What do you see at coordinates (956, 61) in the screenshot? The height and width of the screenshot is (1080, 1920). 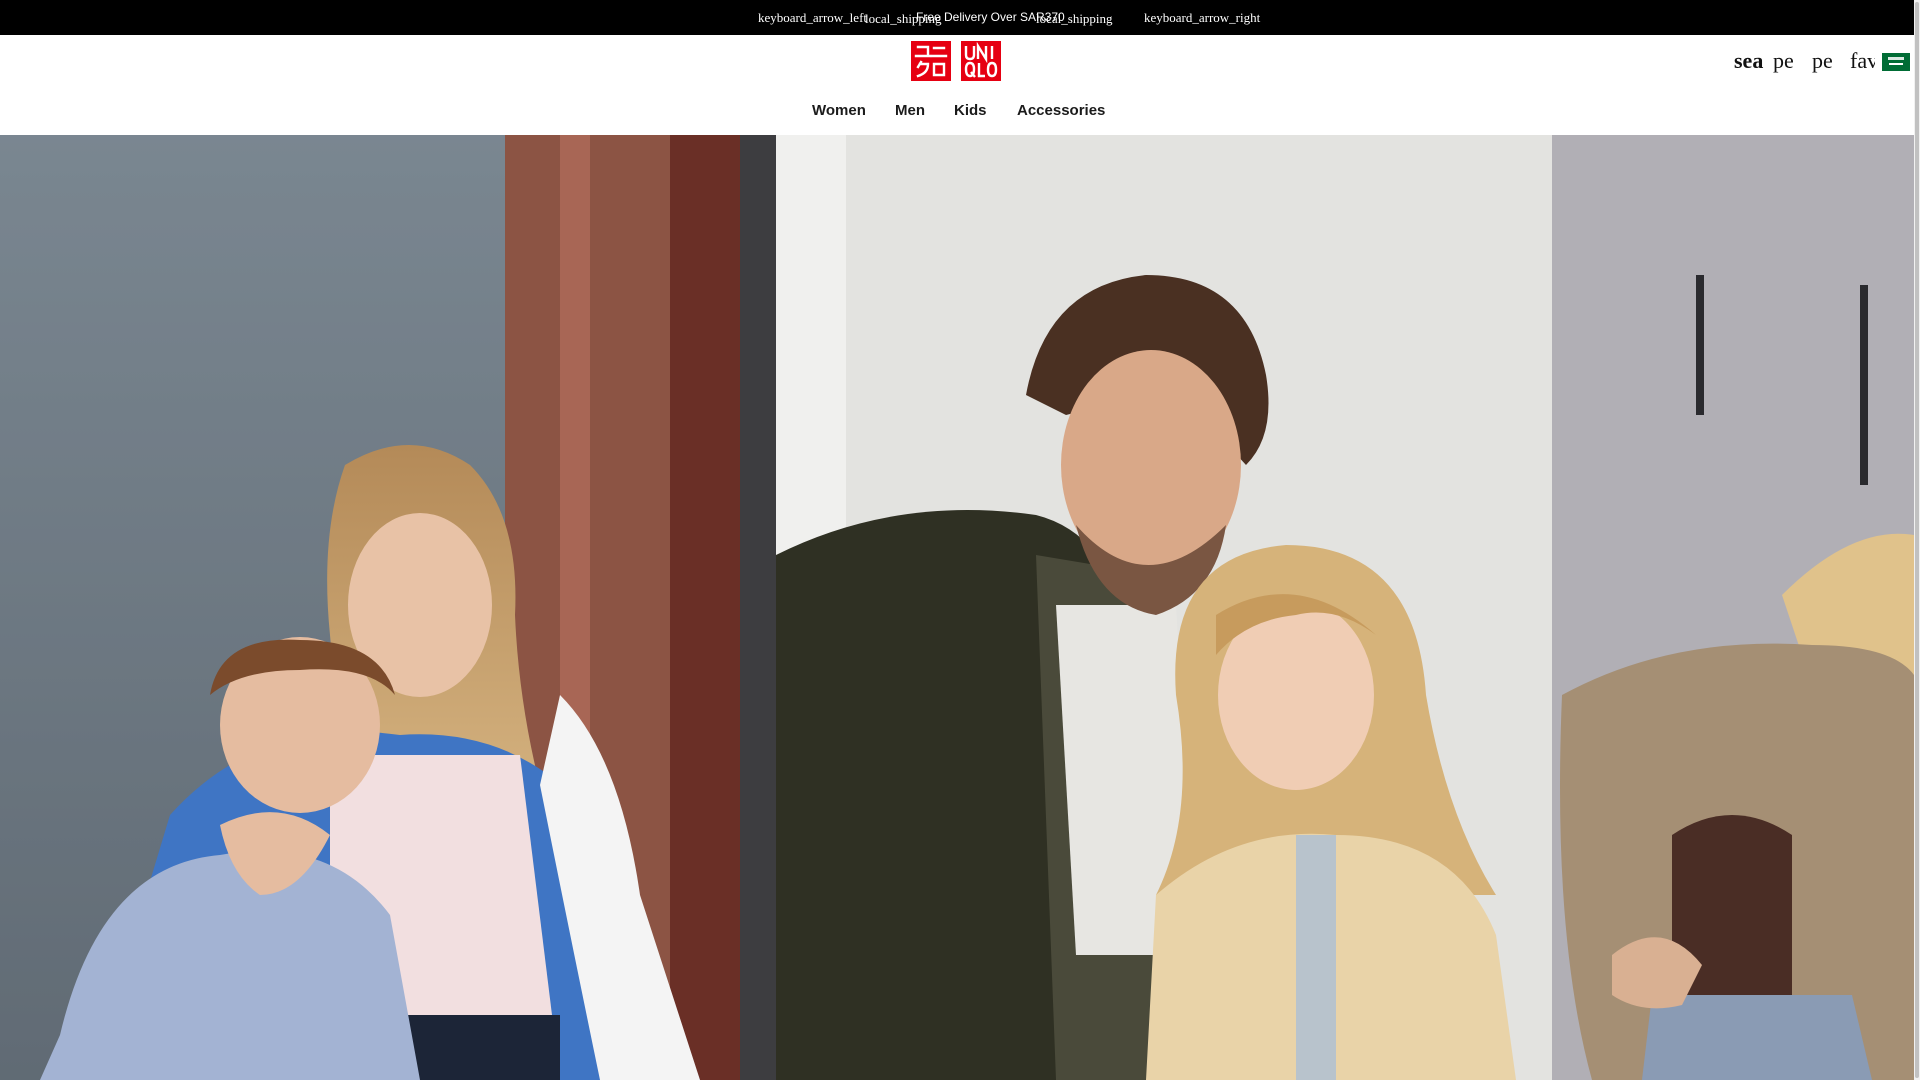 I see `uniqlo-logo` at bounding box center [956, 61].